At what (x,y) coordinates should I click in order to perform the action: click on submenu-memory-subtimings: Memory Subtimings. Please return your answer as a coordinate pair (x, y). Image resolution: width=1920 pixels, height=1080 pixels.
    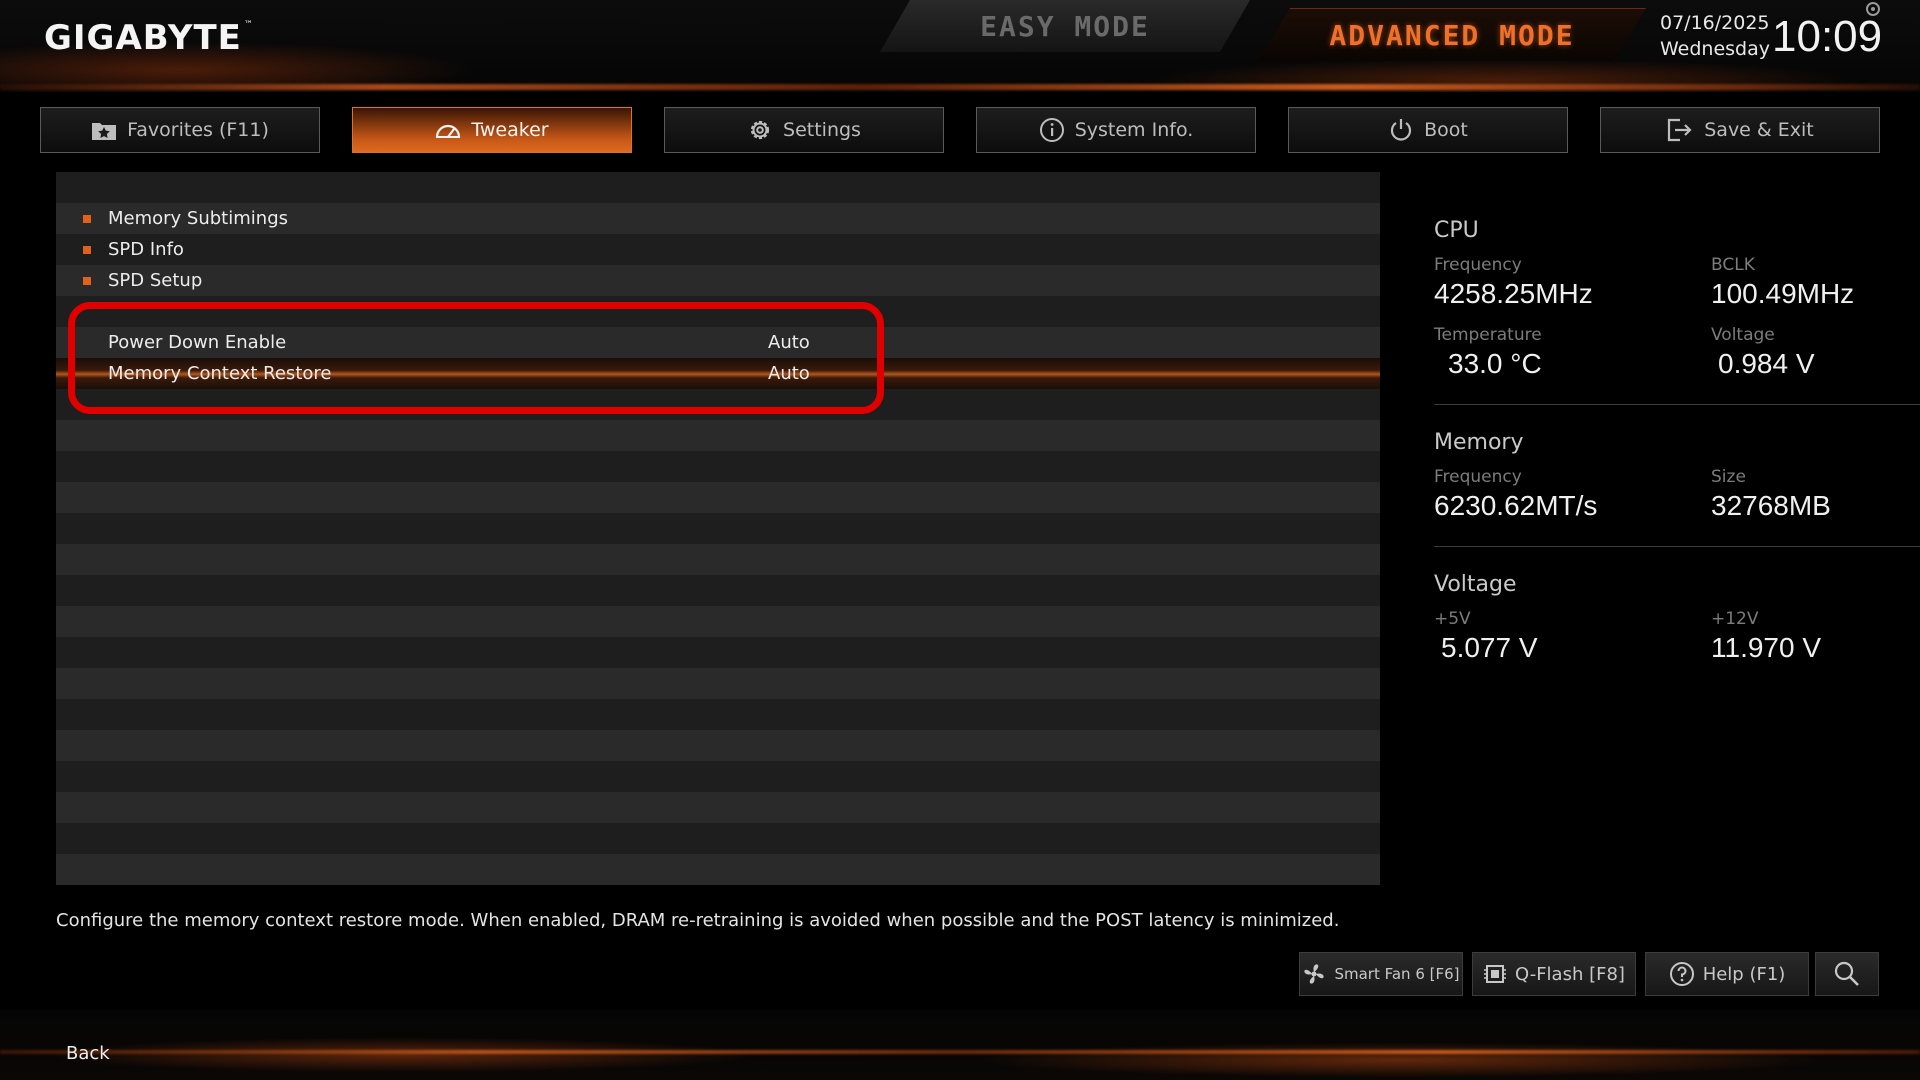
    Looking at the image, I should click on (718, 218).